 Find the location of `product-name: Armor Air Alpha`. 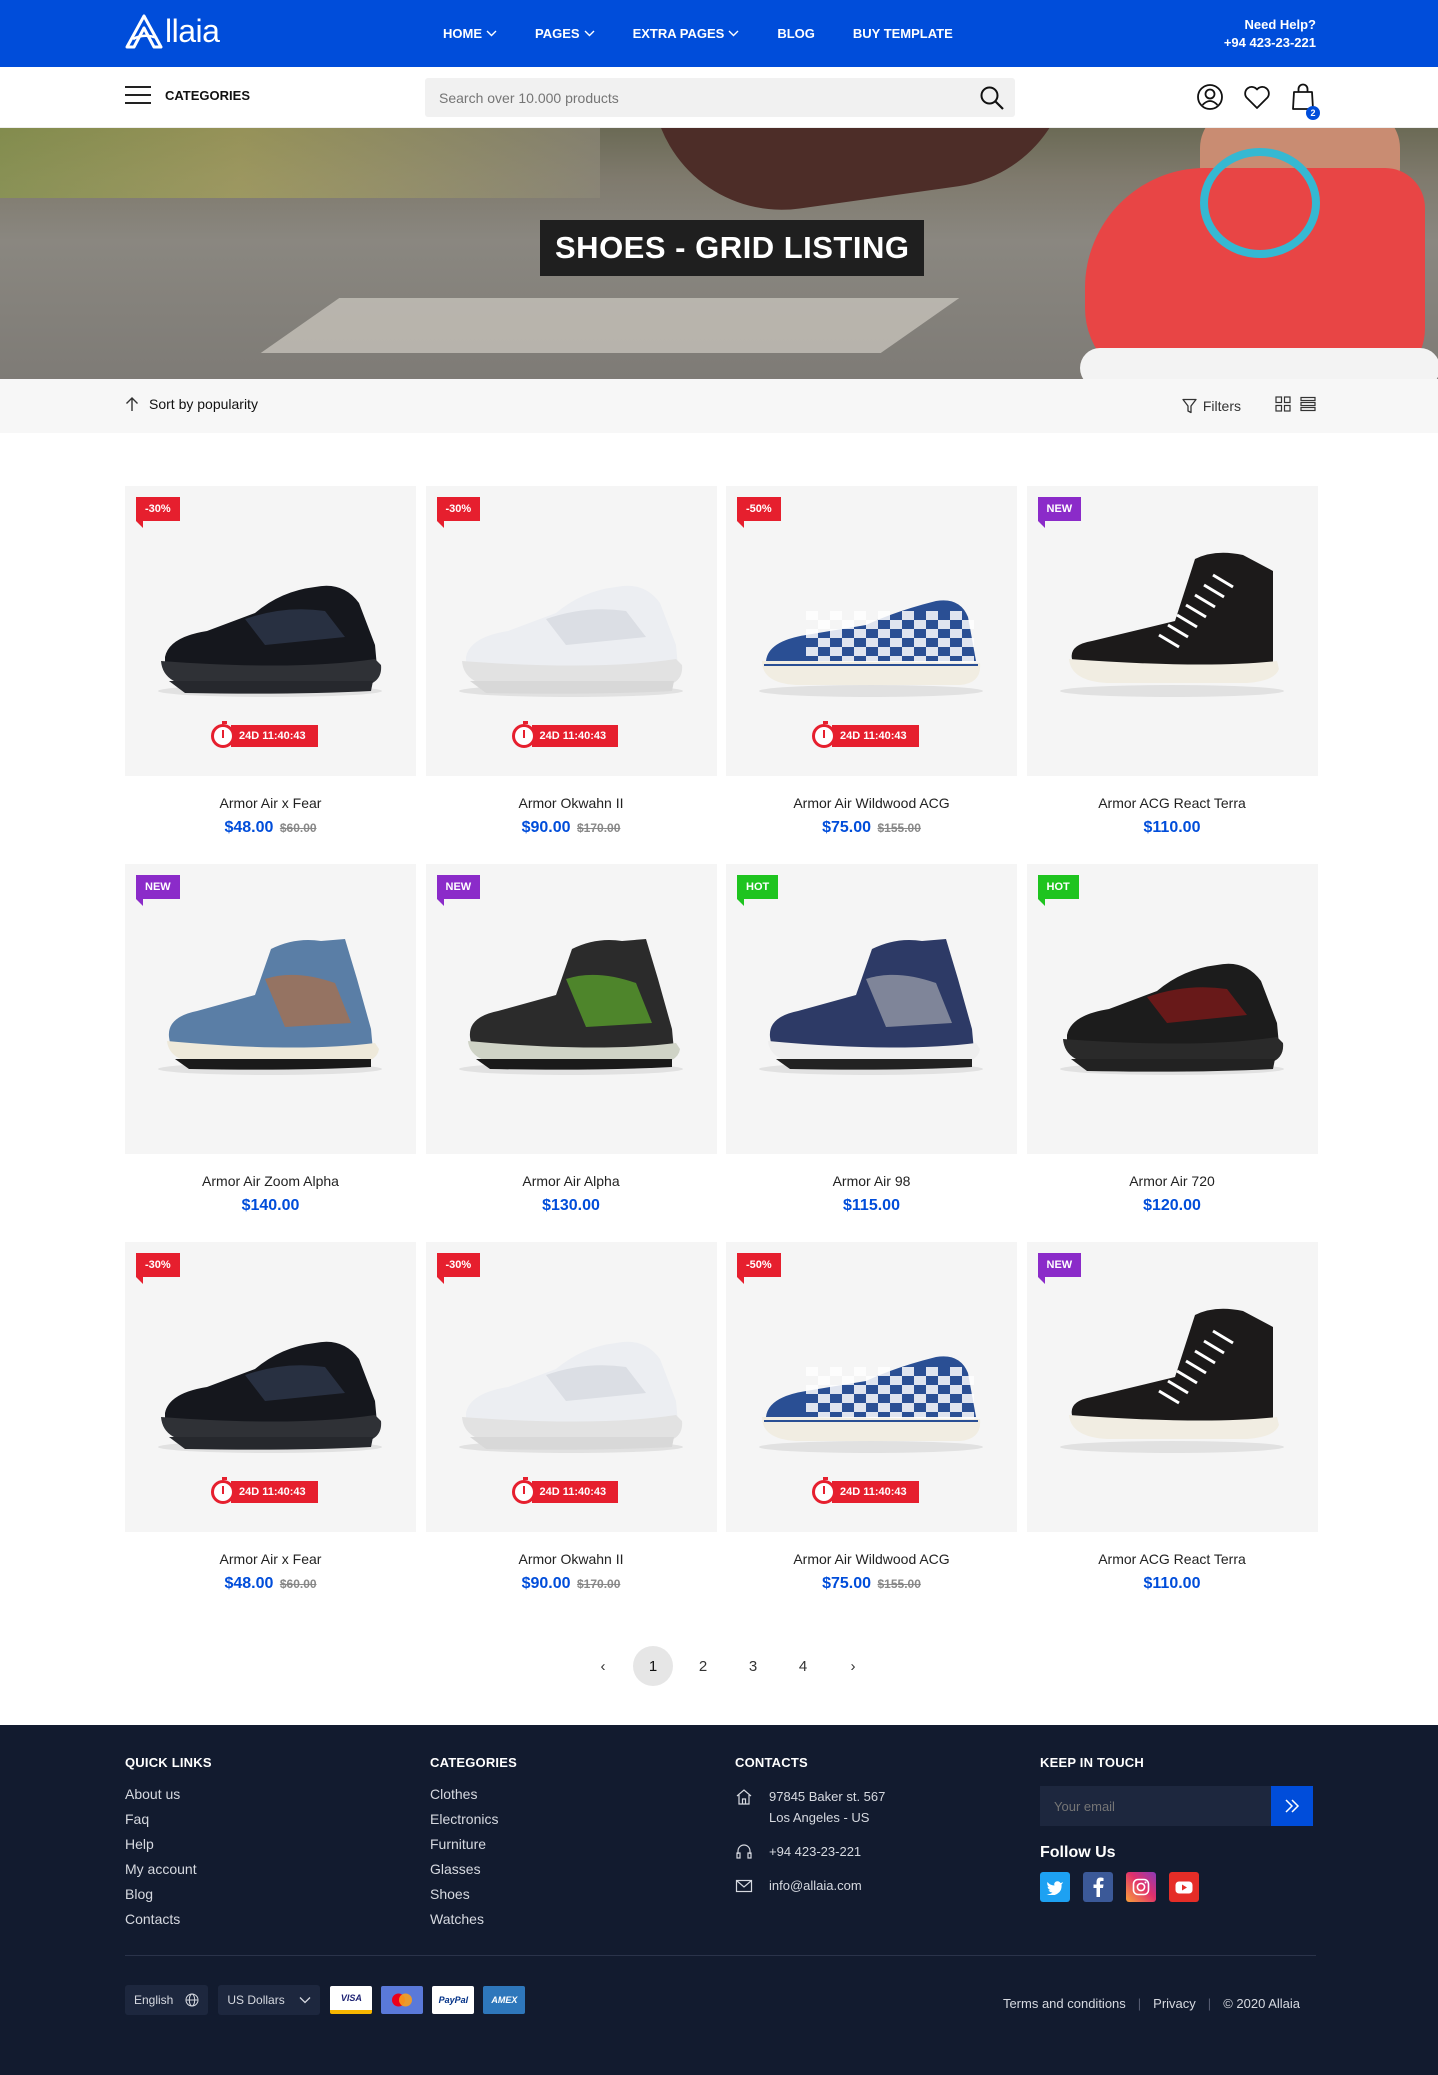

product-name: Armor Air Alpha is located at coordinates (571, 1181).